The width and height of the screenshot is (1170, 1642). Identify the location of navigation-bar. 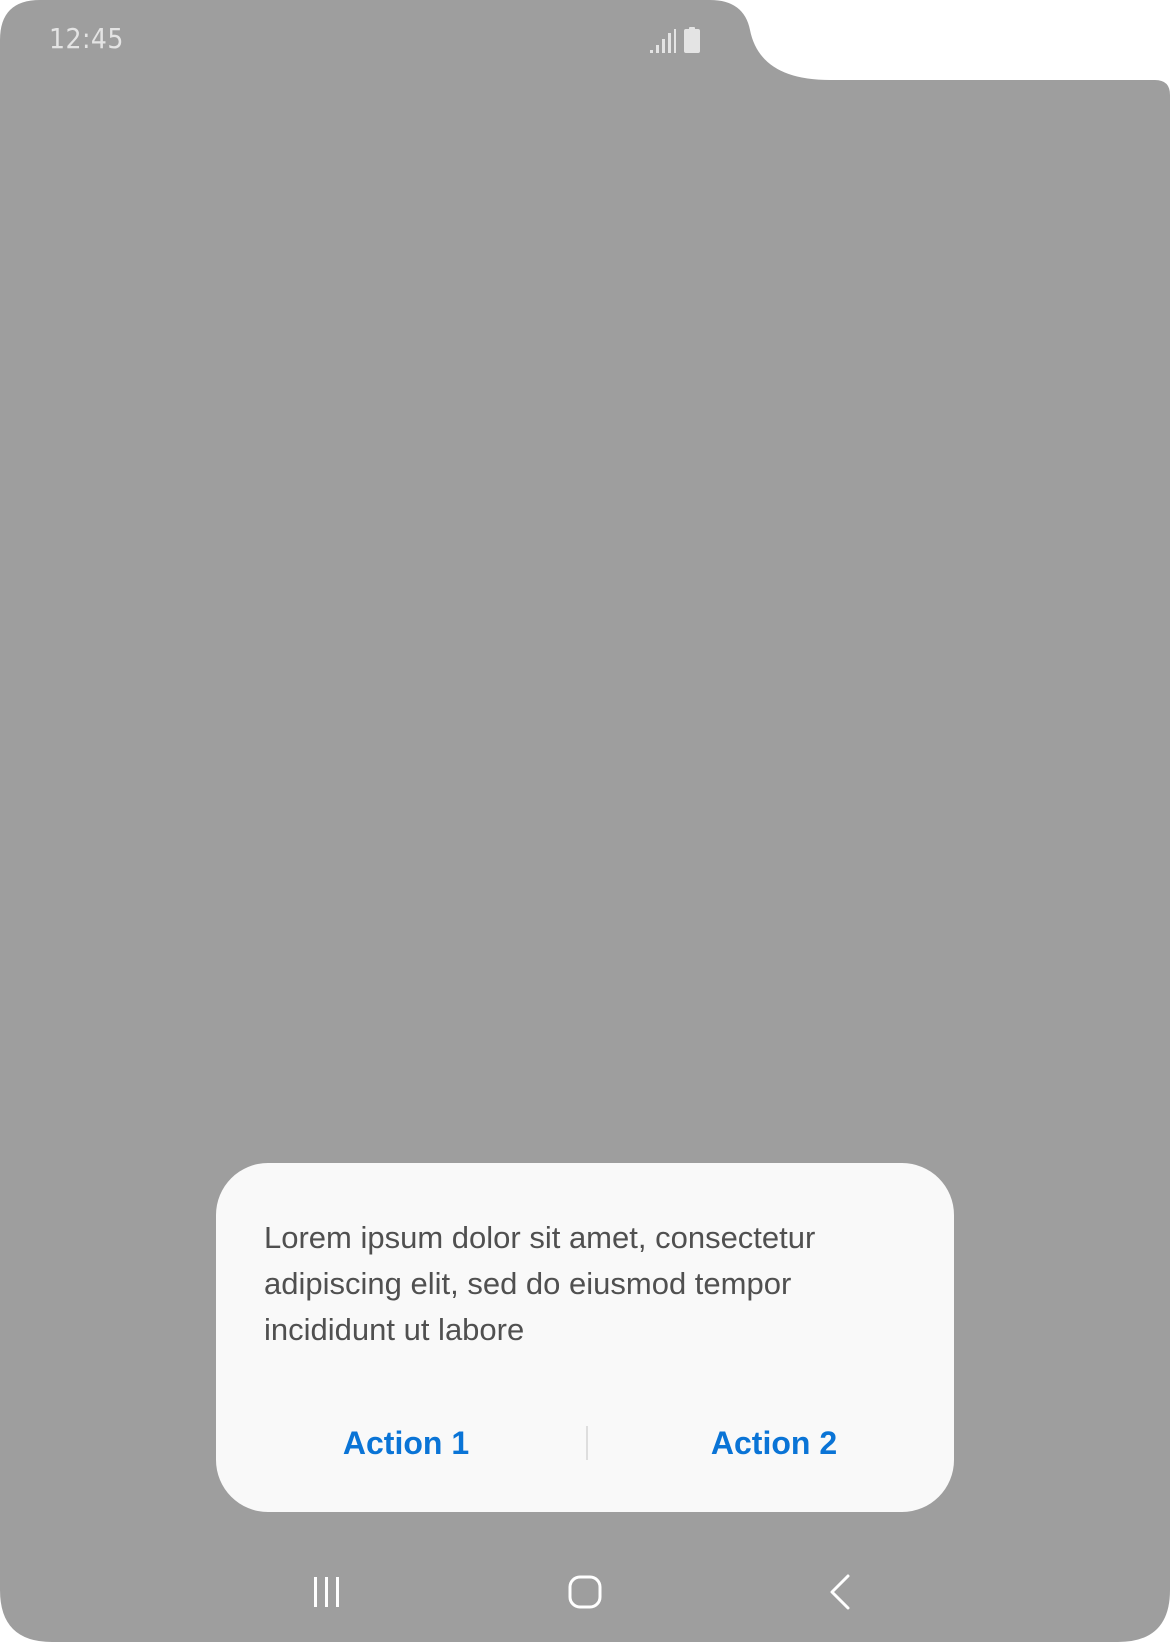
(585, 1592).